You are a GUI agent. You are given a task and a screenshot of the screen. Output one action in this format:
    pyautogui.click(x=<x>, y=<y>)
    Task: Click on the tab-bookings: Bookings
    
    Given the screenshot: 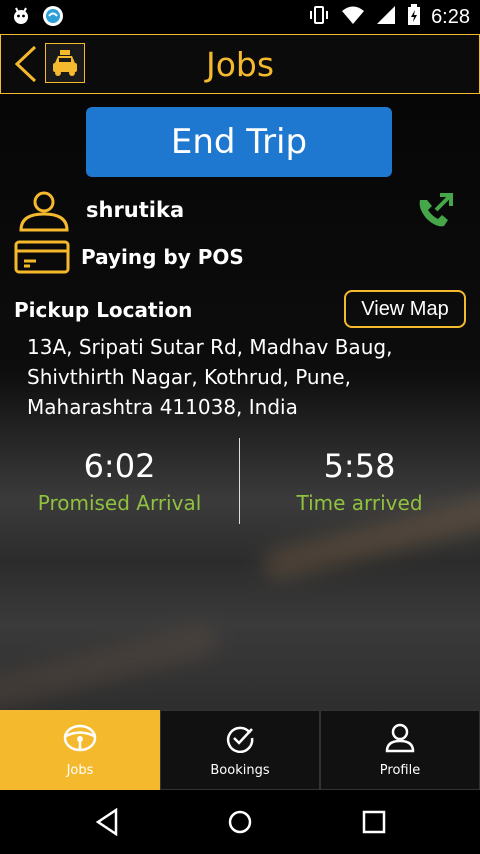 What is the action you would take?
    pyautogui.click(x=240, y=750)
    